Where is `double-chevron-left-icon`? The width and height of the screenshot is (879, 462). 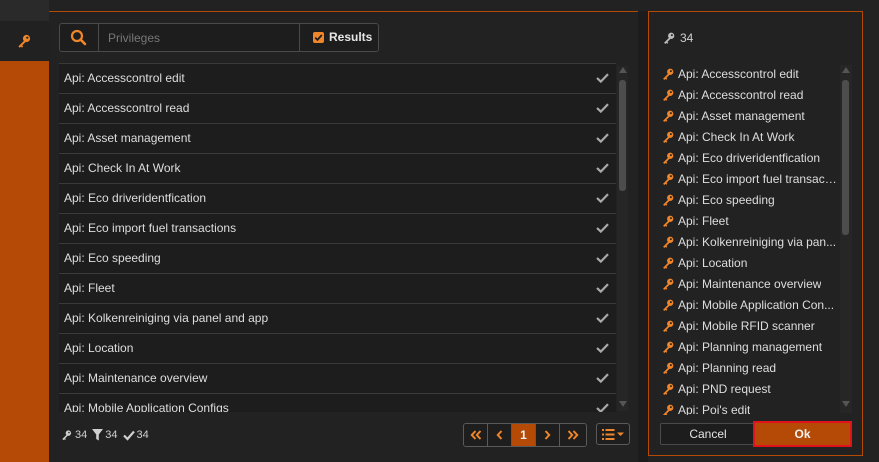 double-chevron-left-icon is located at coordinates (475, 435).